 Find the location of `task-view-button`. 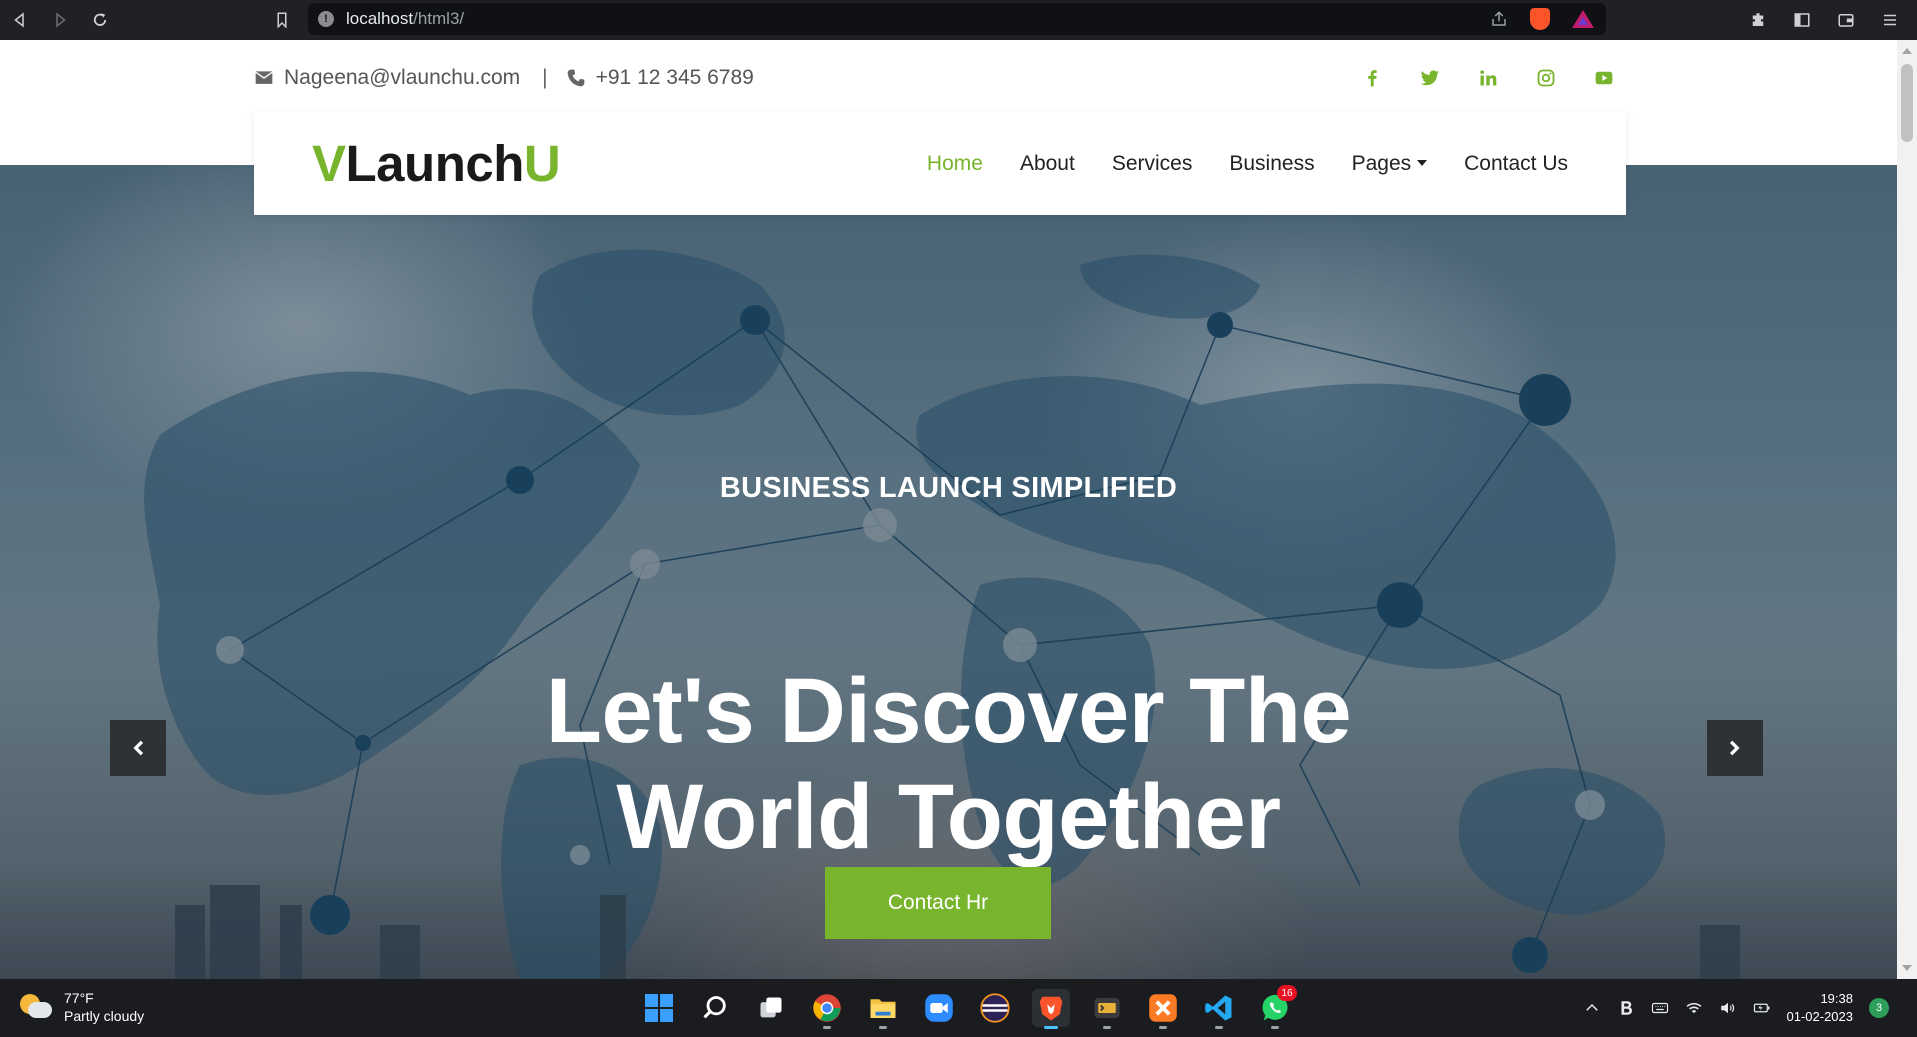

task-view-button is located at coordinates (771, 1008).